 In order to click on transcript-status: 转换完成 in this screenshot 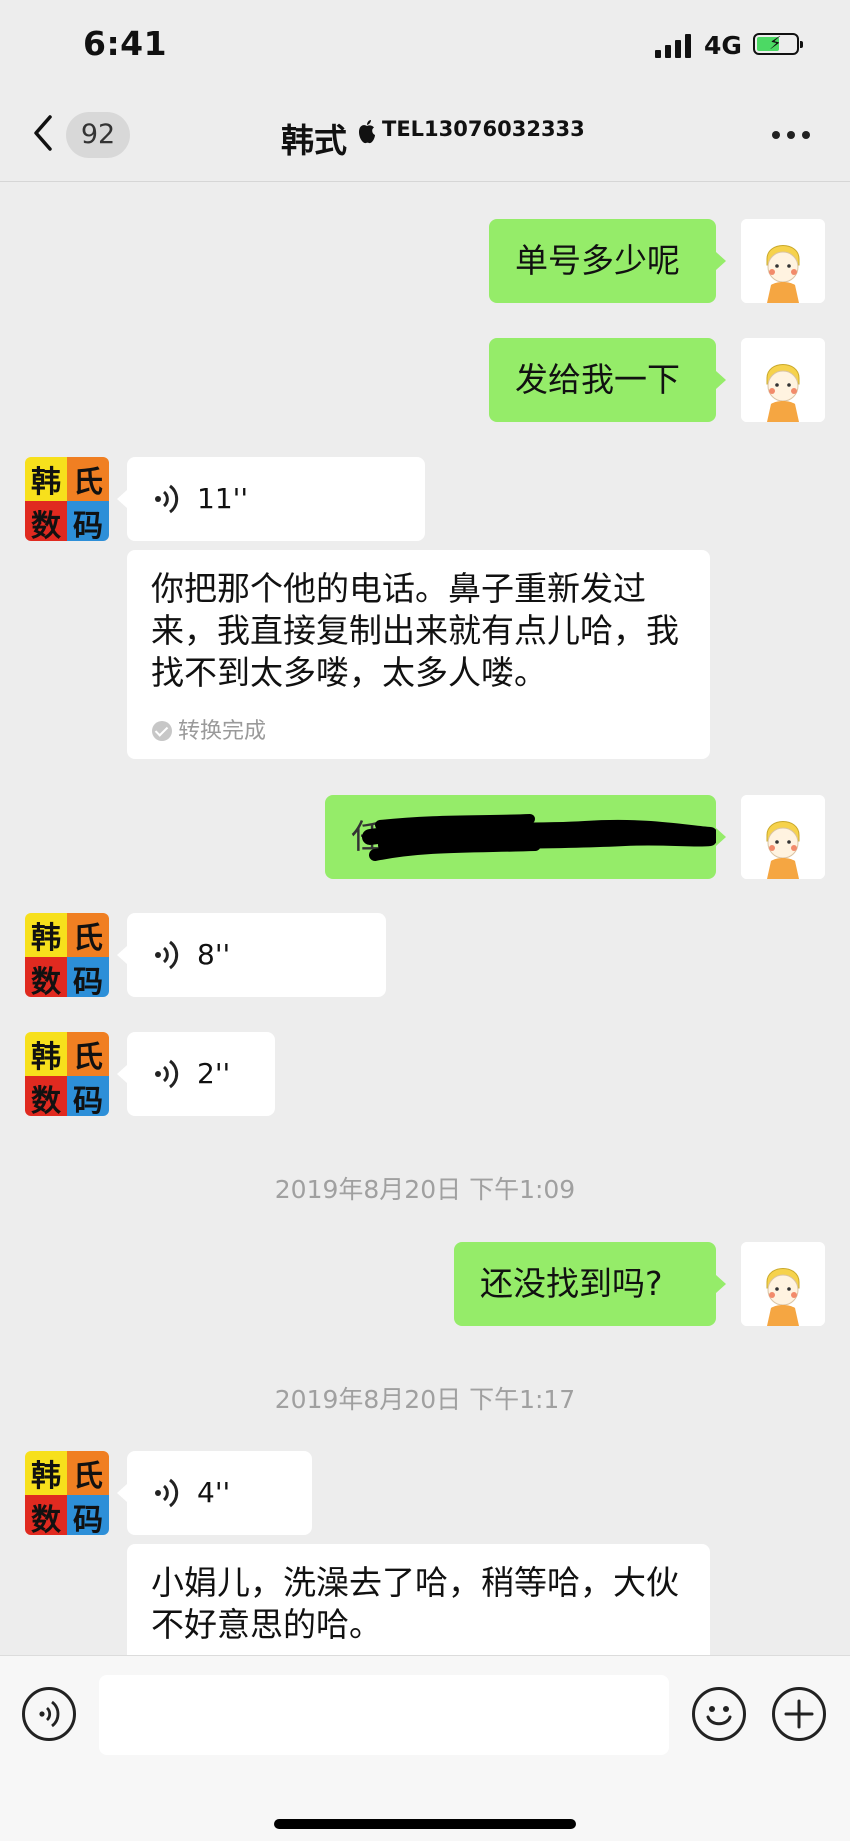, I will do `click(209, 729)`.